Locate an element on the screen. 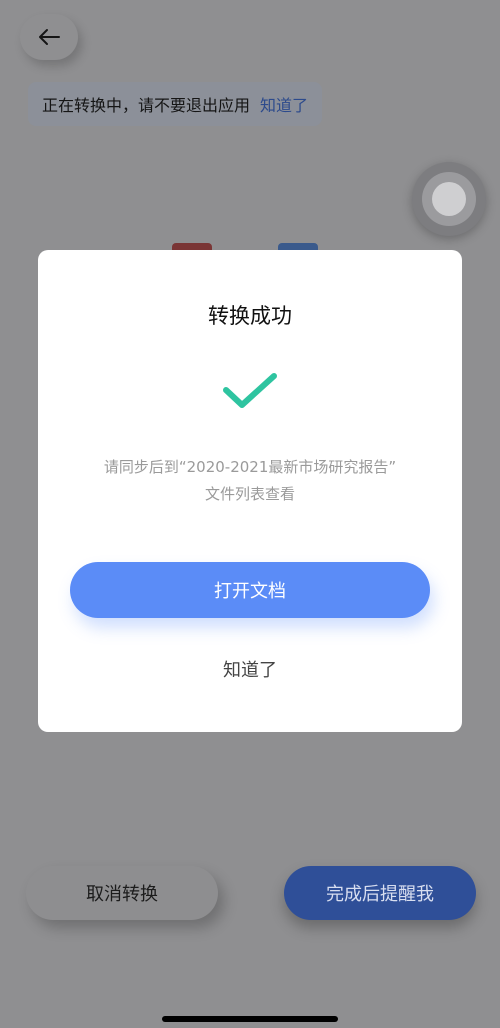 Image resolution: width=500 pixels, height=1028 pixels. dismiss-button: 知道了 is located at coordinates (250, 671).